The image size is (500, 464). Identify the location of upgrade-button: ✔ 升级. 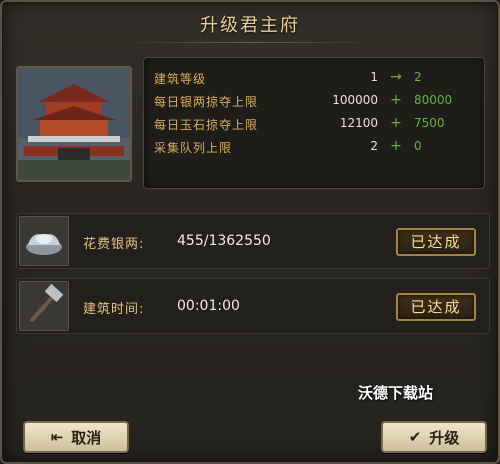
(434, 437).